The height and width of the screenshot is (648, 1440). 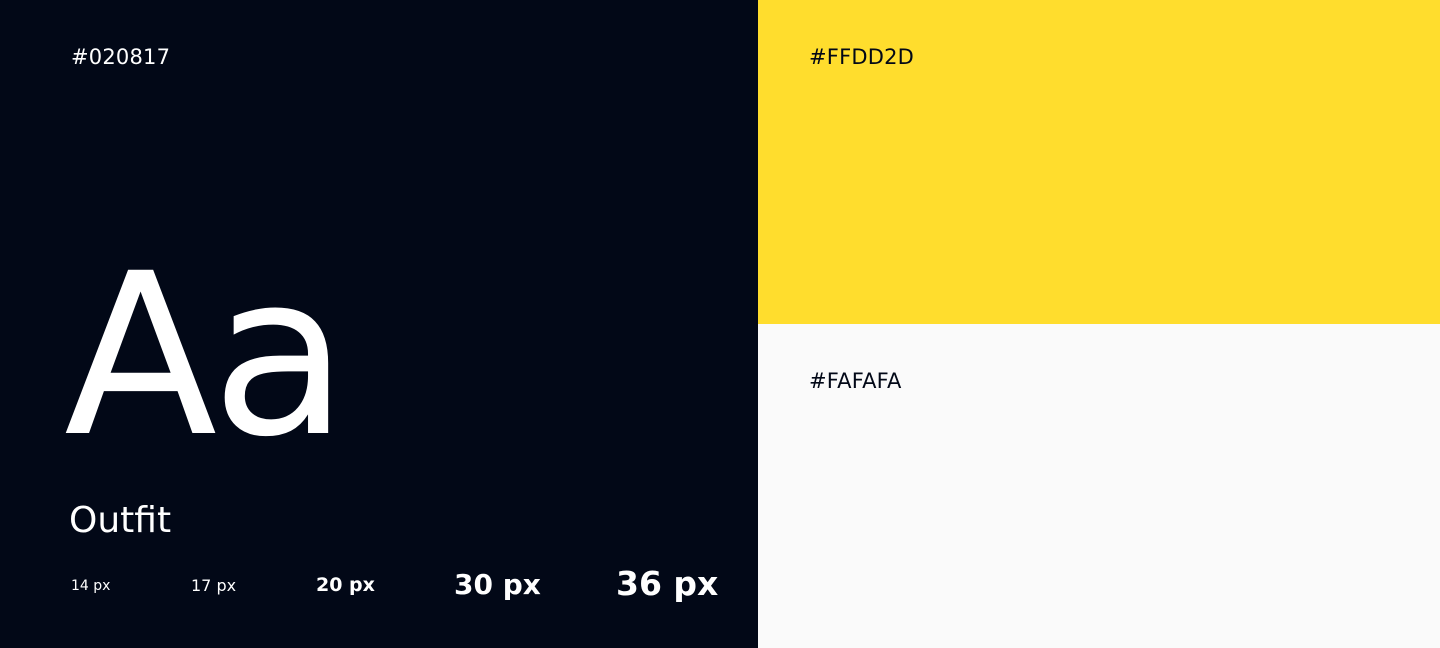 What do you see at coordinates (214, 585) in the screenshot?
I see `font-size-sample-17: 17 px` at bounding box center [214, 585].